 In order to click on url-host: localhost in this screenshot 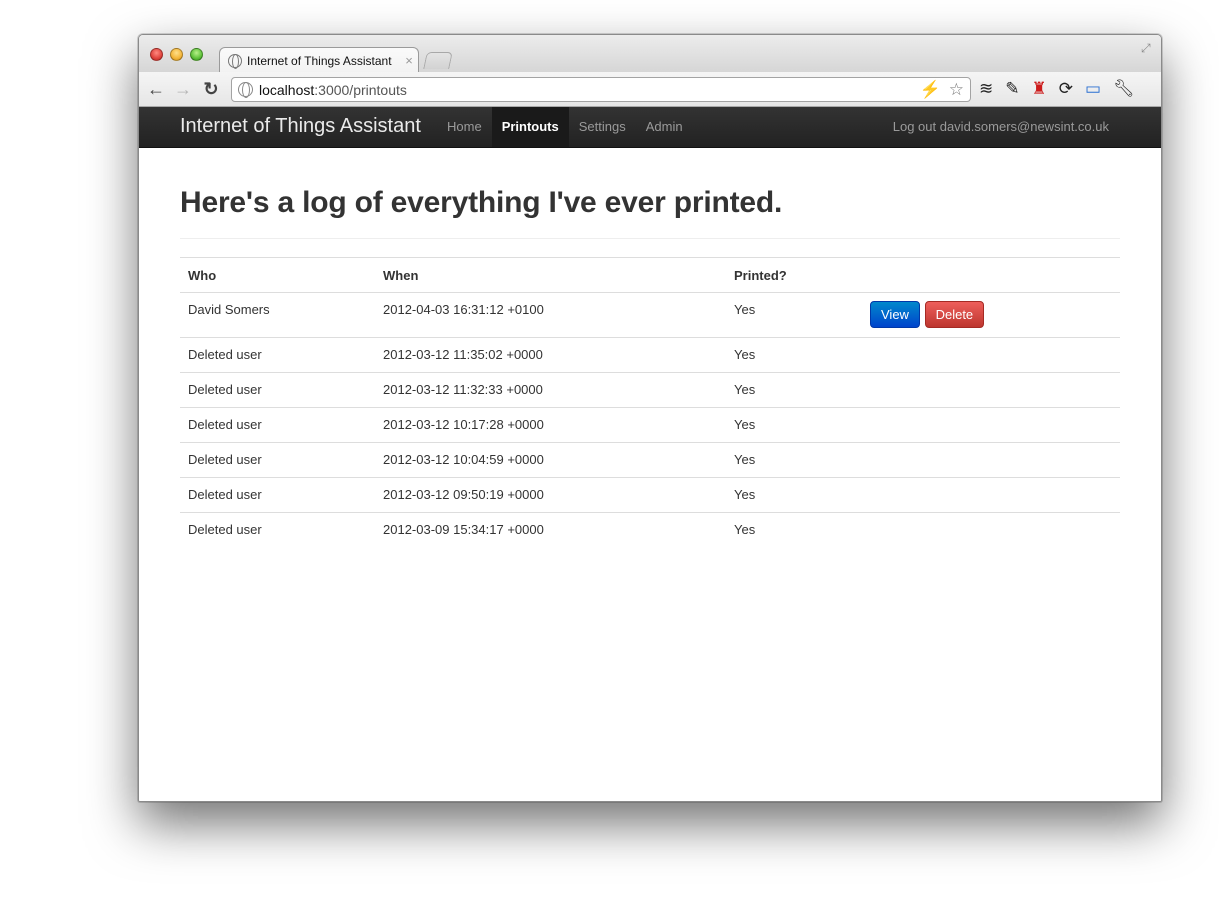, I will do `click(287, 89)`.